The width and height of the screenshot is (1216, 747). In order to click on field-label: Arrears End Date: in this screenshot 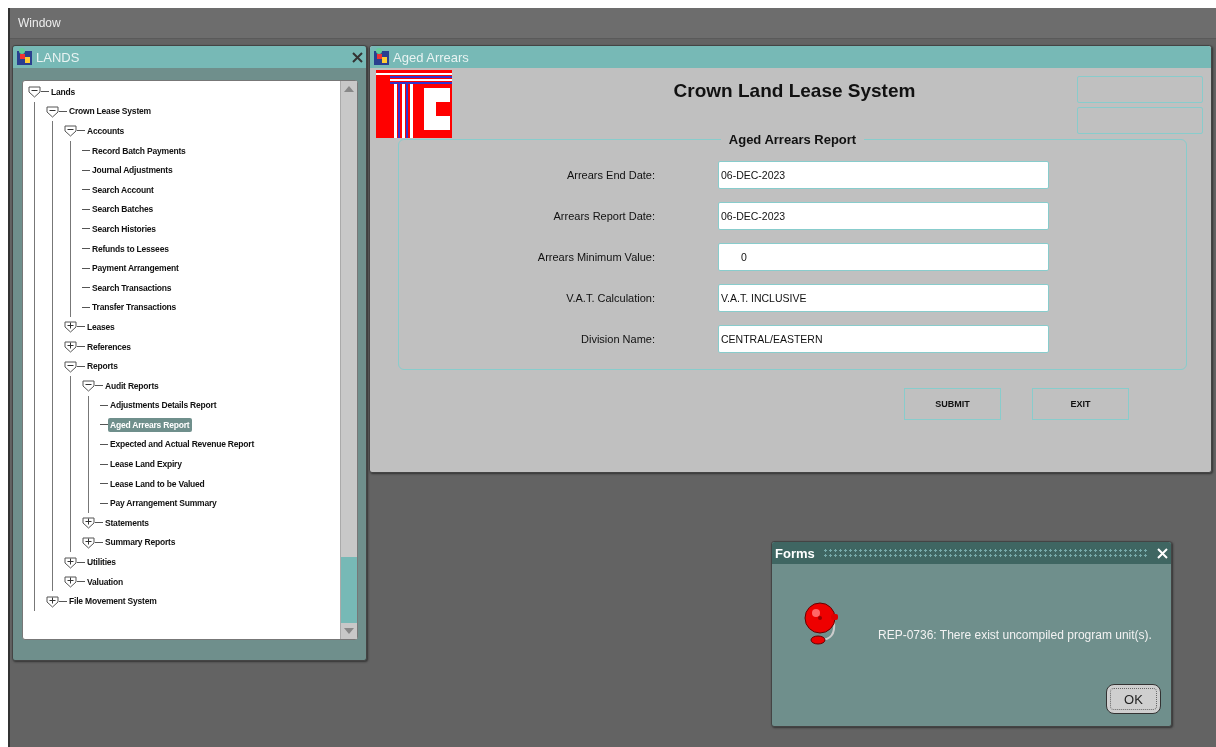, I will do `click(610, 175)`.